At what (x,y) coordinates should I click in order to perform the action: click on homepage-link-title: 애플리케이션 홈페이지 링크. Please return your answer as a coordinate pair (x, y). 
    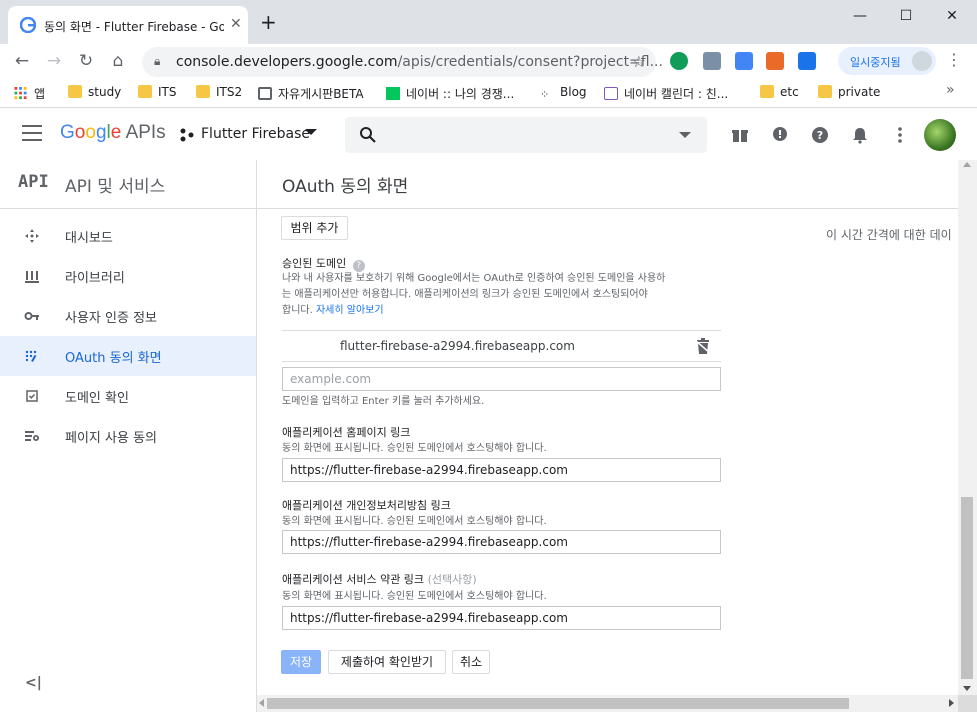
    Looking at the image, I should click on (346, 432).